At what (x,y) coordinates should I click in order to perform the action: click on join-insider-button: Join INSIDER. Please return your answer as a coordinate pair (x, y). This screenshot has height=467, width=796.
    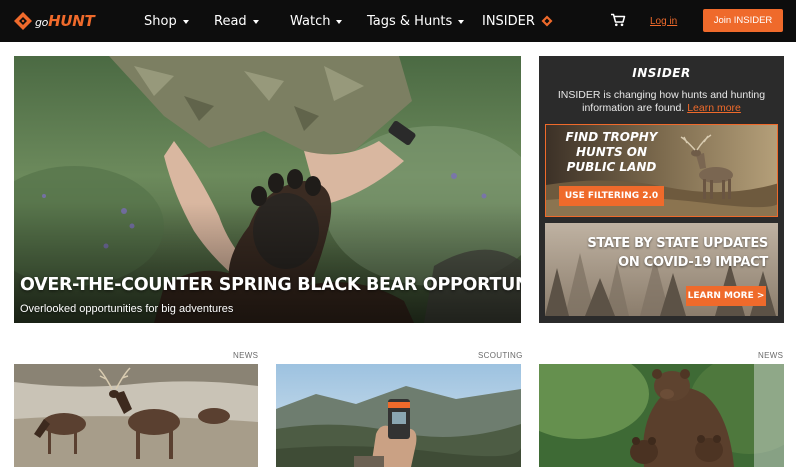
    Looking at the image, I should click on (743, 20).